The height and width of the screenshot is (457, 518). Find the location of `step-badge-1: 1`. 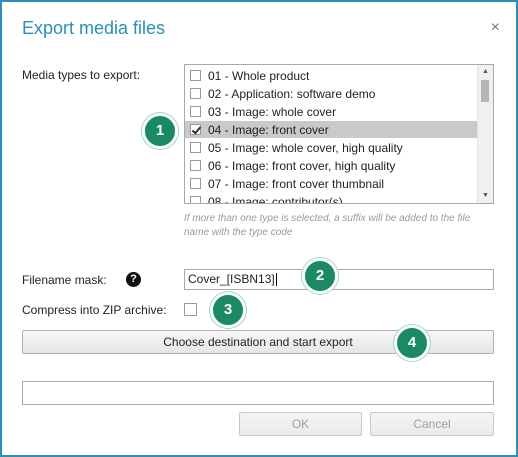

step-badge-1: 1 is located at coordinates (160, 131).